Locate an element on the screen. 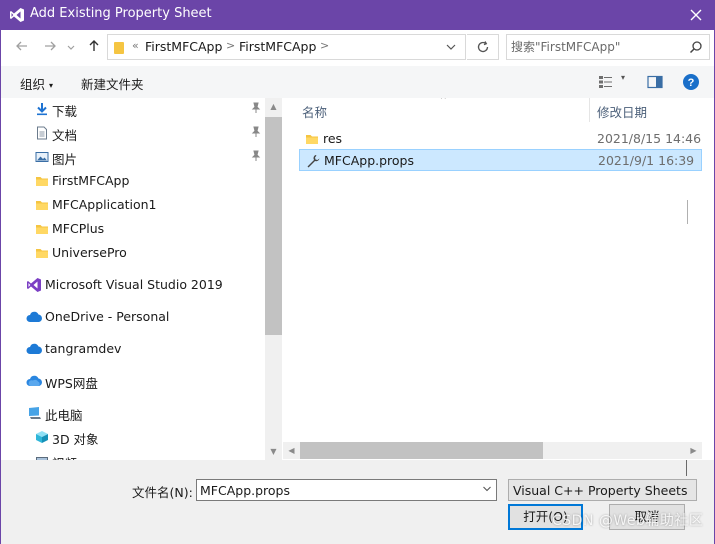 This screenshot has width=715, height=544. nav-item-3d-objects: 3D 对象 is located at coordinates (133, 437).